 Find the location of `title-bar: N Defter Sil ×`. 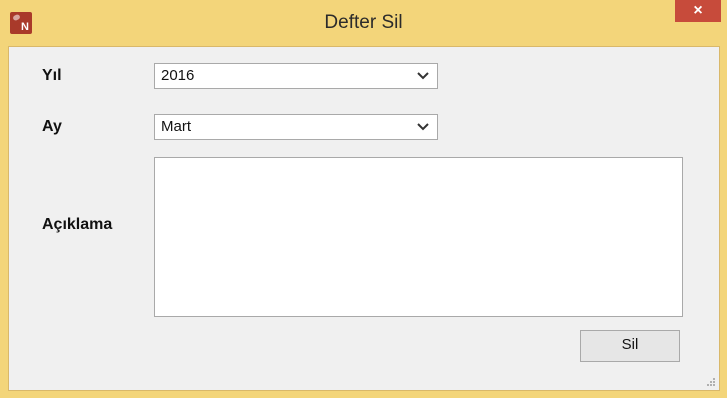

title-bar: N Defter Sil × is located at coordinates (363, 23).